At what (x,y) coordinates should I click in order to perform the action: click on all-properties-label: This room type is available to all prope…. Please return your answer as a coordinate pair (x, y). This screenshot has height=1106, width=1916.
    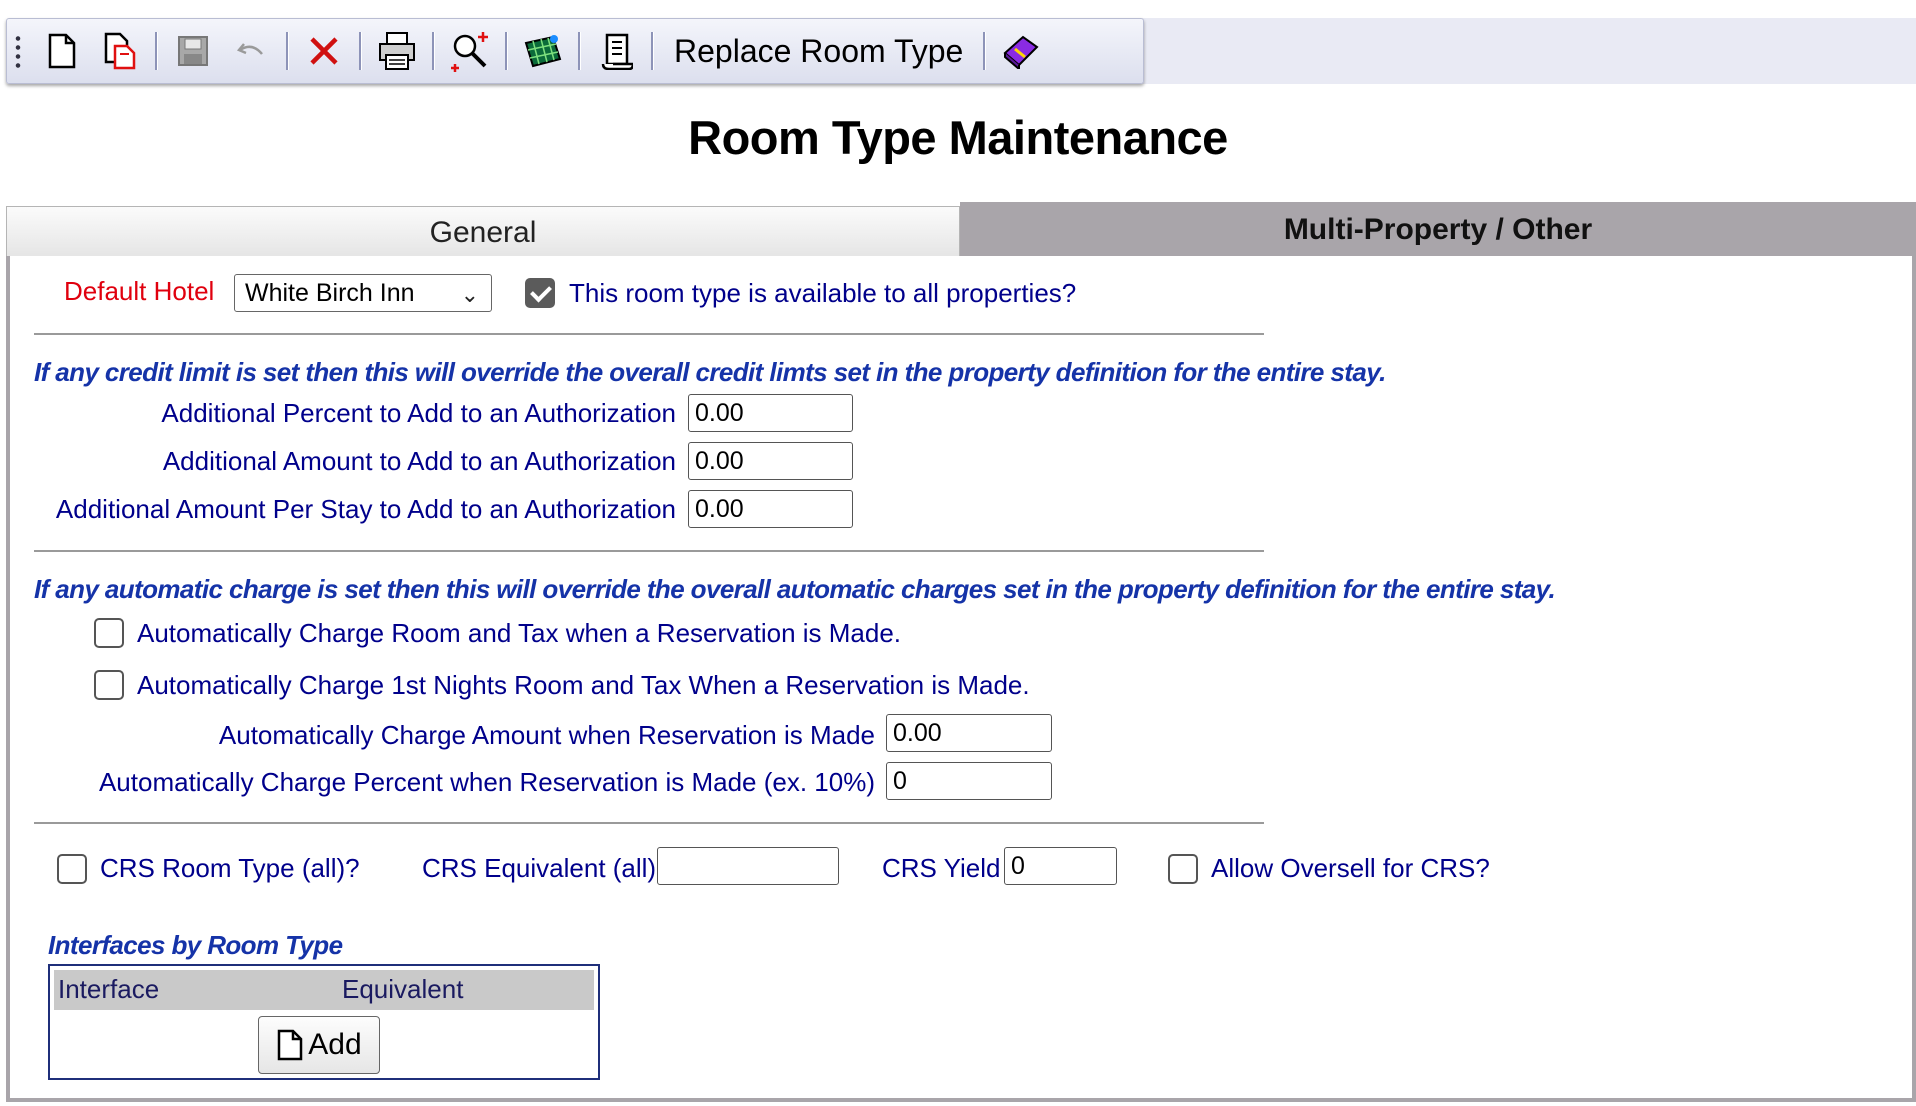
    Looking at the image, I should click on (823, 293).